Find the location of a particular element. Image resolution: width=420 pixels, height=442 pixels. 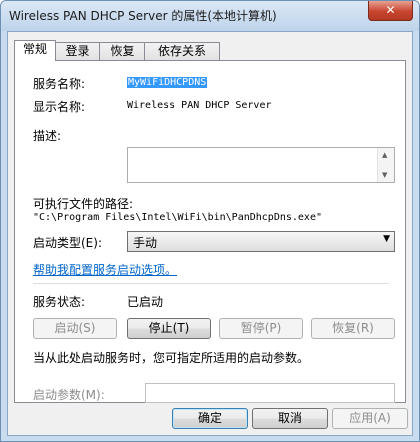

help-configure-link: 帮助我配置服务启动选项。 is located at coordinates (105, 269).